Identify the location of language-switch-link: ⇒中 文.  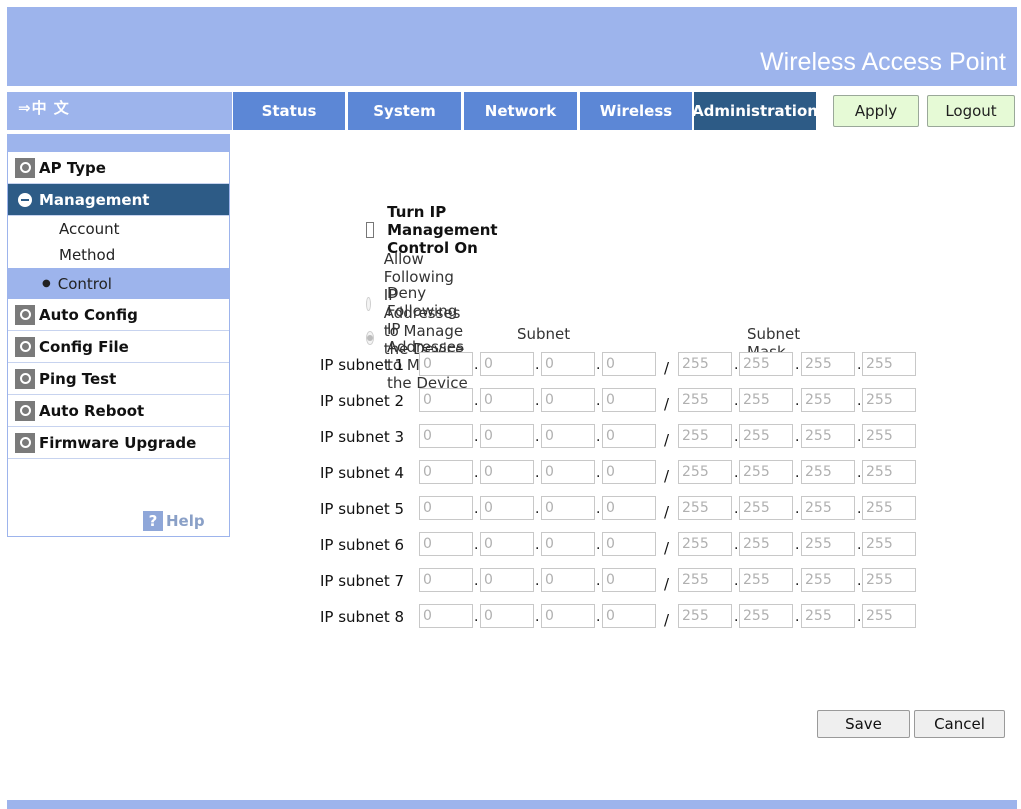
(44, 107).